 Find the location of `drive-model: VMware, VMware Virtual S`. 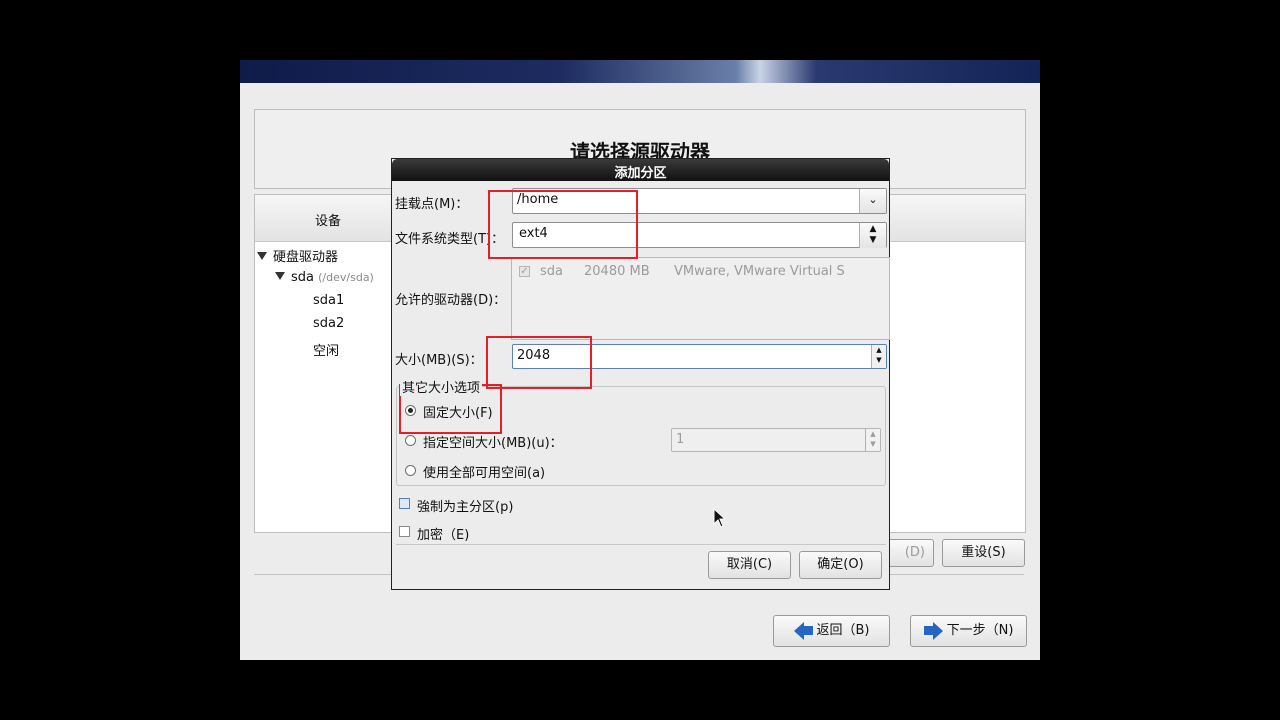

drive-model: VMware, VMware Virtual S is located at coordinates (759, 271).